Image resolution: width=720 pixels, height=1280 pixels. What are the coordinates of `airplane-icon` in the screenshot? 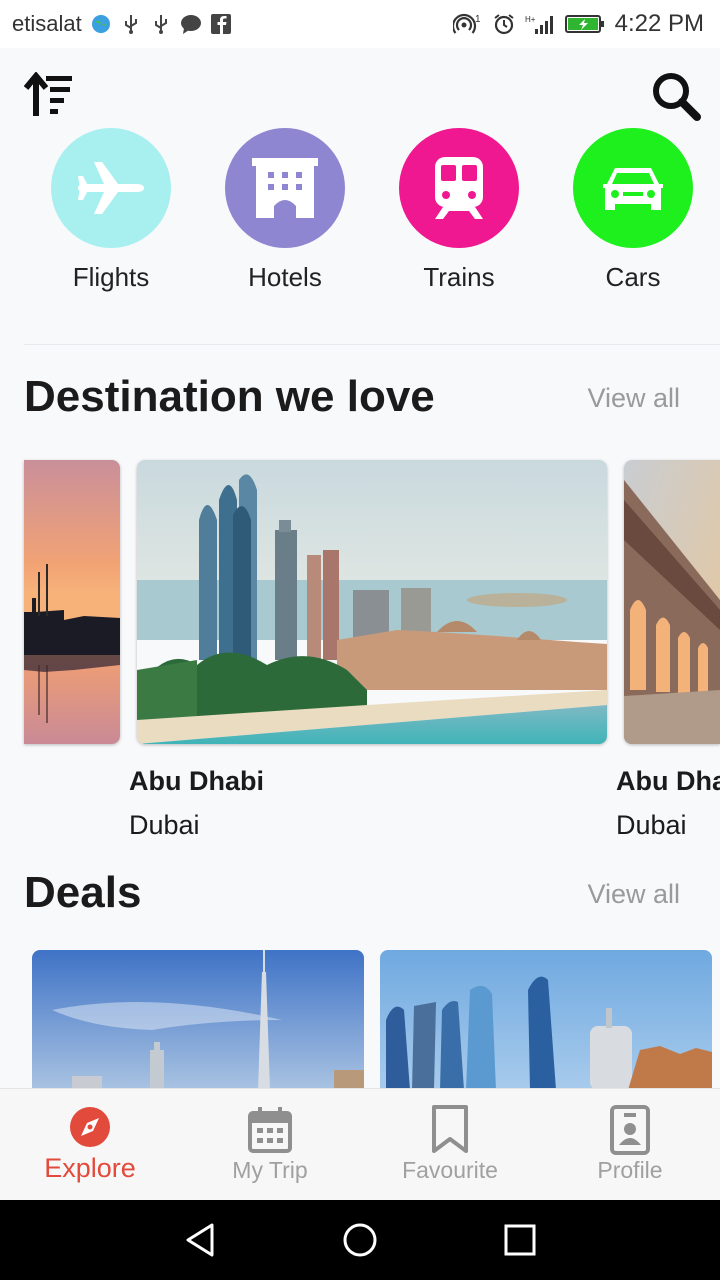 It's located at (111, 188).